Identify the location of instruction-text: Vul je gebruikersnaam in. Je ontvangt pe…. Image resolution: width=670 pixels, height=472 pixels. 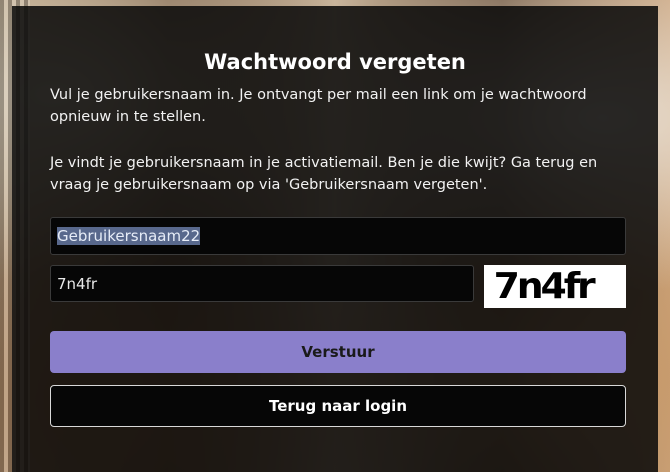
(318, 106).